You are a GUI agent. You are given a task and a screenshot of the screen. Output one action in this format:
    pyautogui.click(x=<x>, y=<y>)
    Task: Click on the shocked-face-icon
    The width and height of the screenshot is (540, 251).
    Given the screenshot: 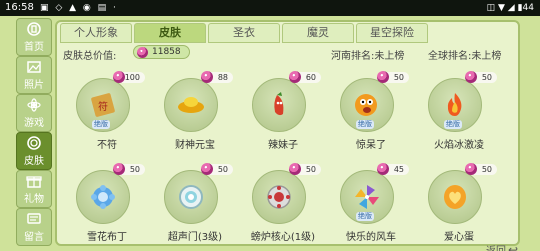 What is the action you would take?
    pyautogui.click(x=367, y=105)
    